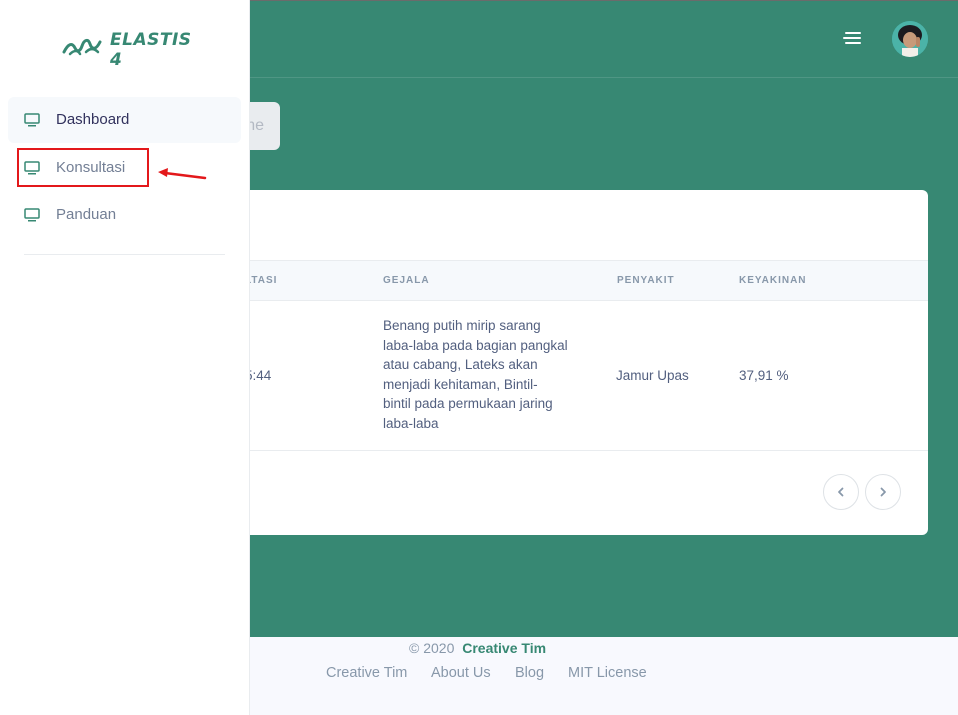 The height and width of the screenshot is (715, 958). I want to click on copyright: © 2020 Creative Tim, so click(478, 648).